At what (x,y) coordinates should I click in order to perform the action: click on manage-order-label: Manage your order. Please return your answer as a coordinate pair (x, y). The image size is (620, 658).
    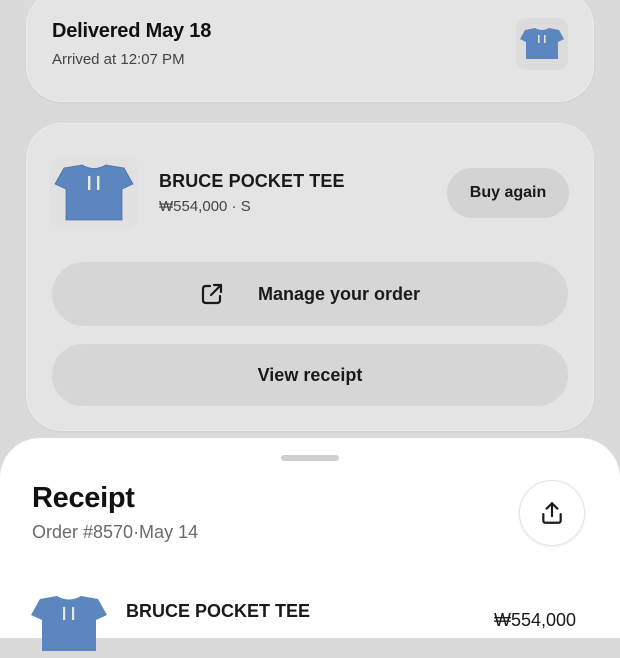
    Looking at the image, I should click on (339, 293).